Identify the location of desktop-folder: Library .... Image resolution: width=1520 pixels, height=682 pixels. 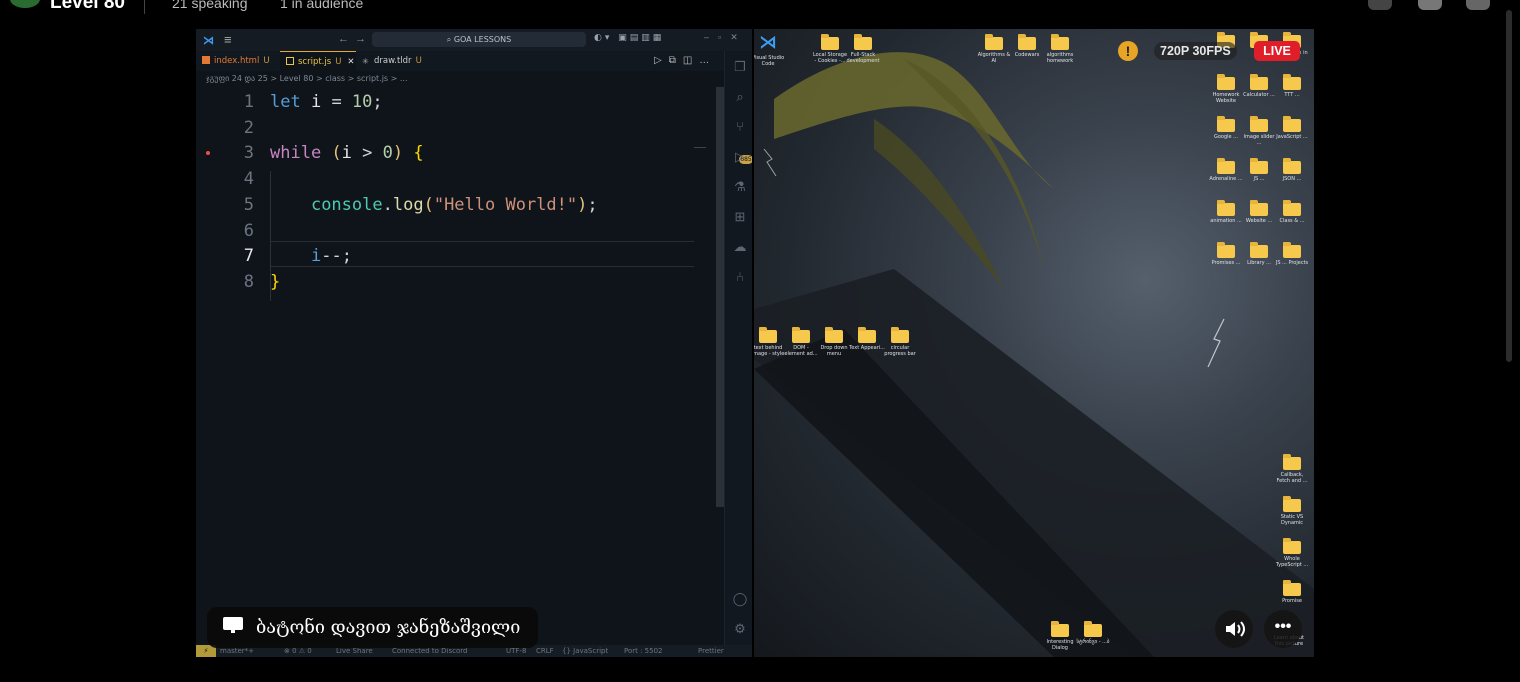
(1259, 254).